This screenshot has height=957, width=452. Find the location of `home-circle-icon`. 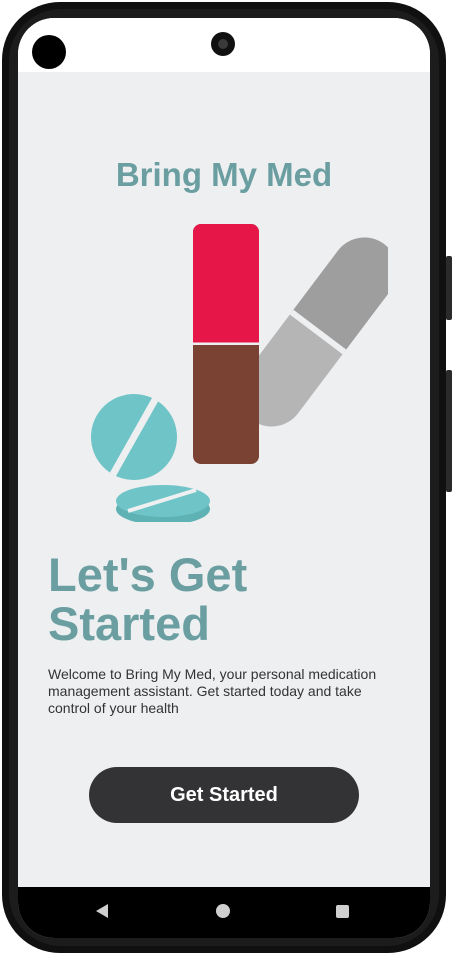

home-circle-icon is located at coordinates (223, 911).